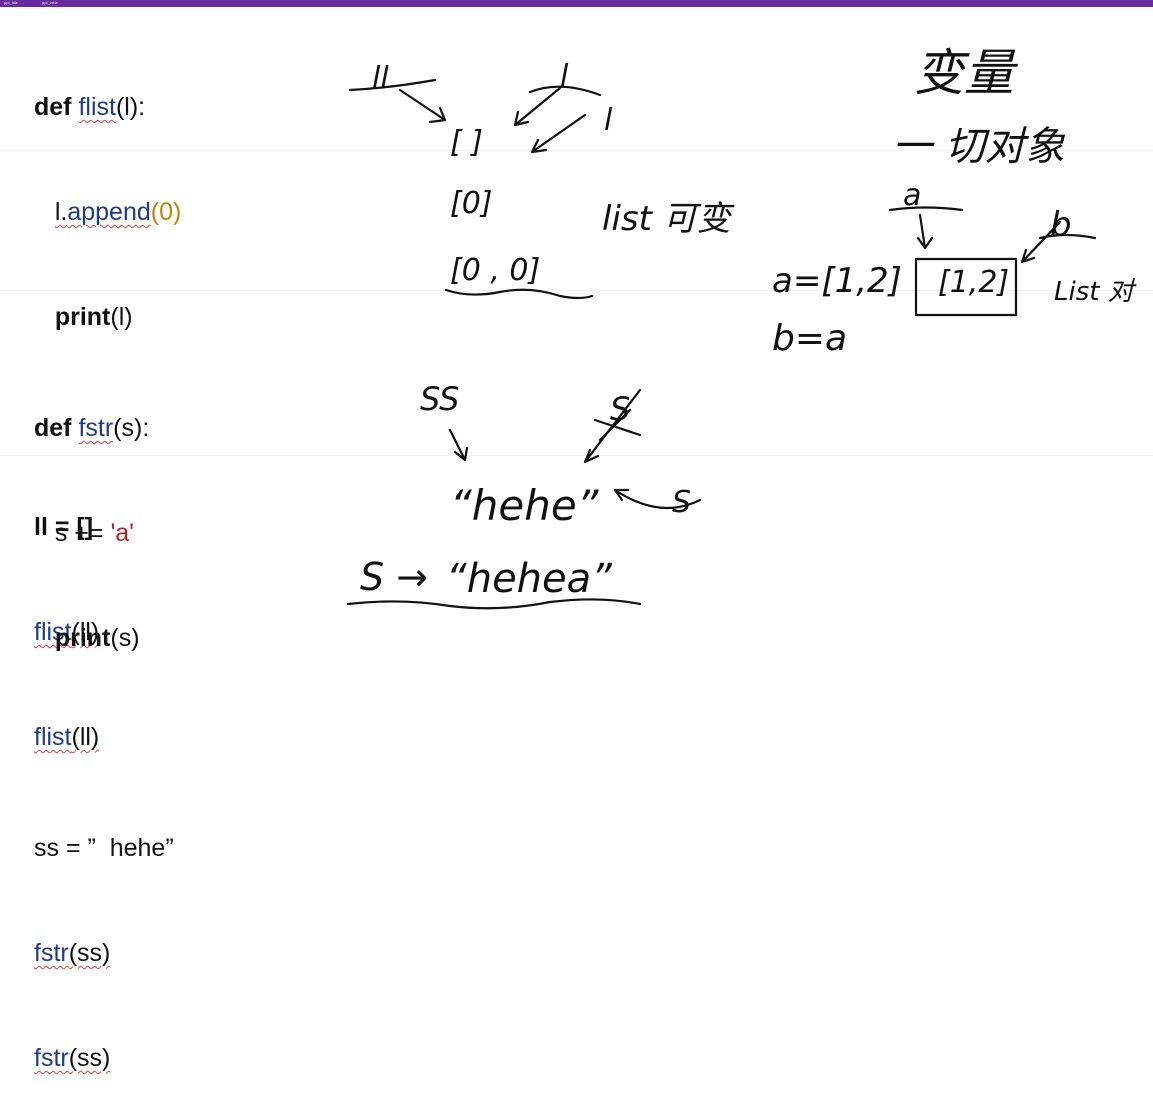  I want to click on assignment: ss = ” hehe”, so click(104, 848).